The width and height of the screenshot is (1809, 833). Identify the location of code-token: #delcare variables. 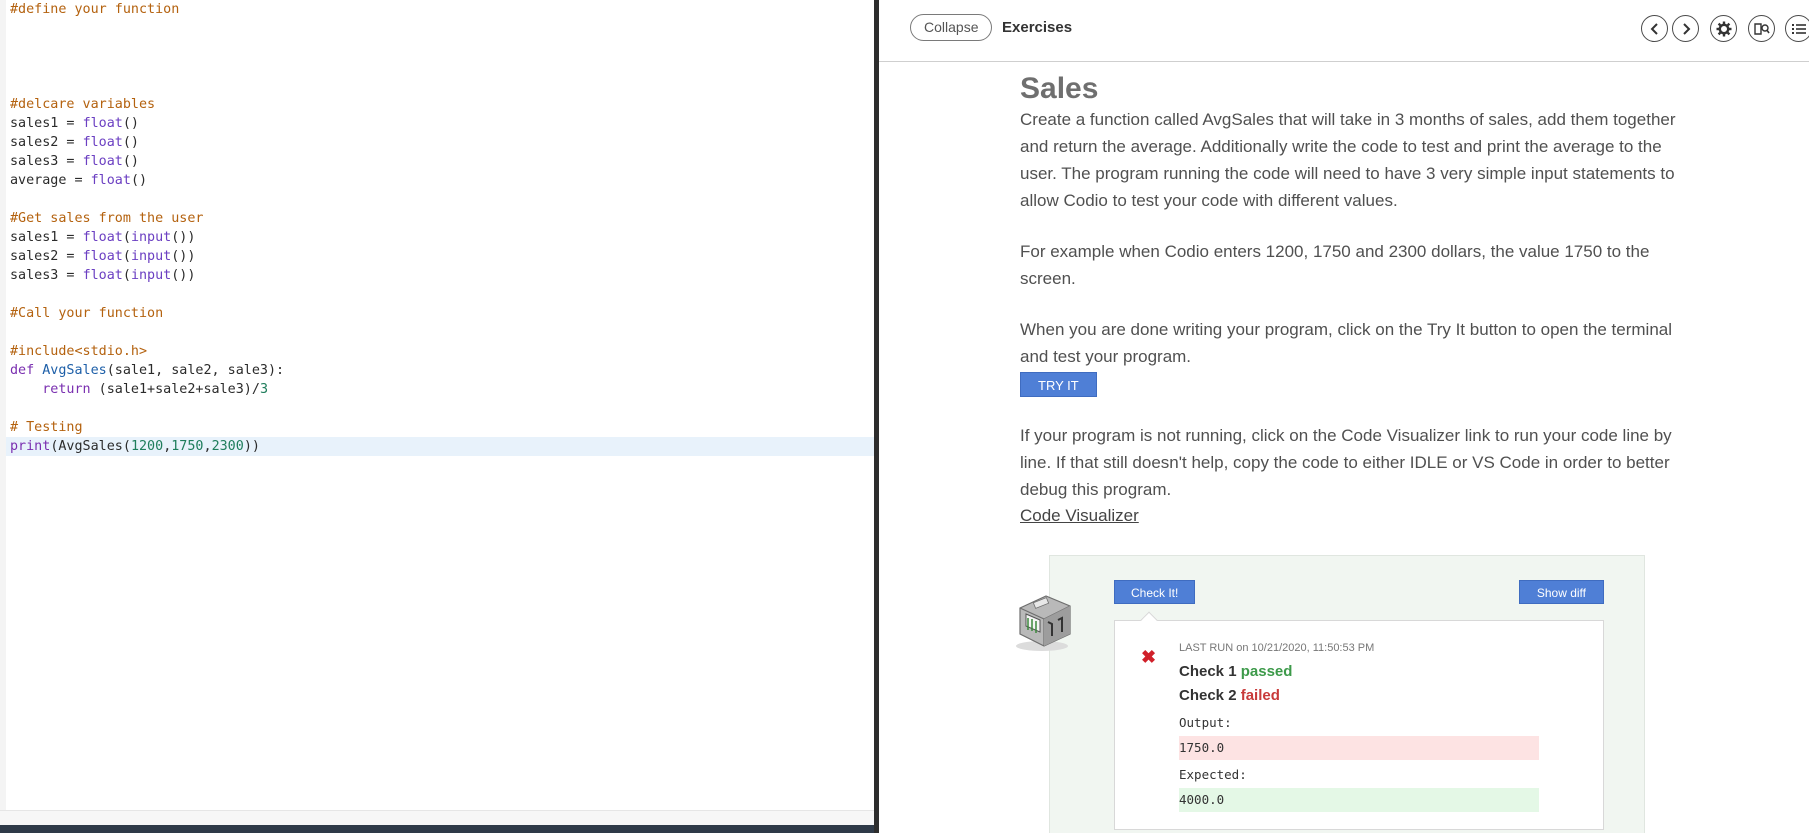
(83, 104).